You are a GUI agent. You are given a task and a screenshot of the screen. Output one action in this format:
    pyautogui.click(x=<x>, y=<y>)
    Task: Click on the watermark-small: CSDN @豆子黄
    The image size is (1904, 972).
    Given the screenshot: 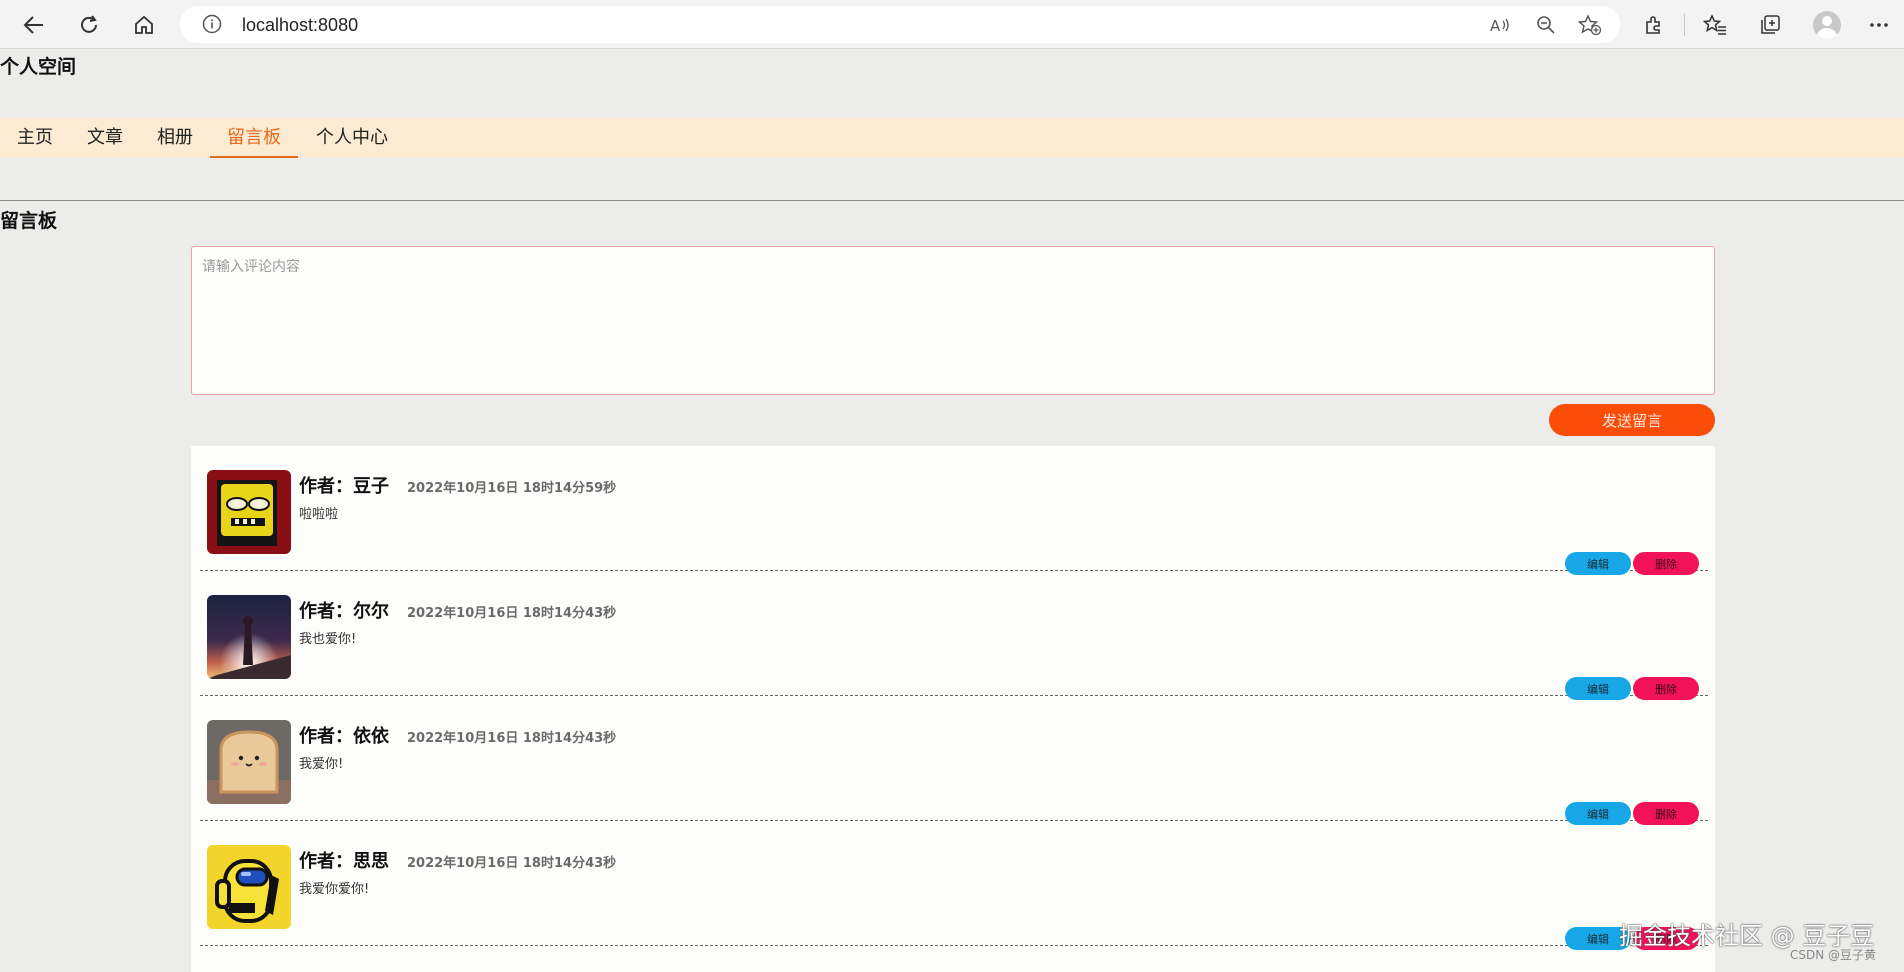 What is the action you would take?
    pyautogui.click(x=1833, y=955)
    